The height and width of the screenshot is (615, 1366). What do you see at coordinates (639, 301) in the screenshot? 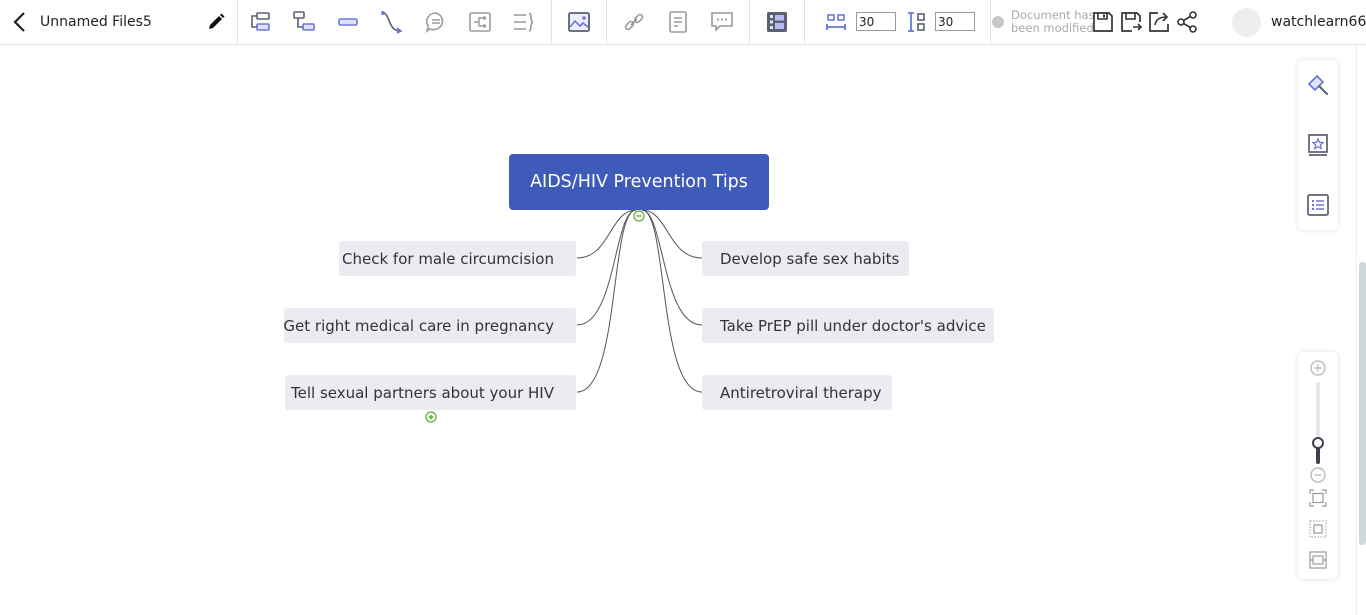
I see `connector-lines` at bounding box center [639, 301].